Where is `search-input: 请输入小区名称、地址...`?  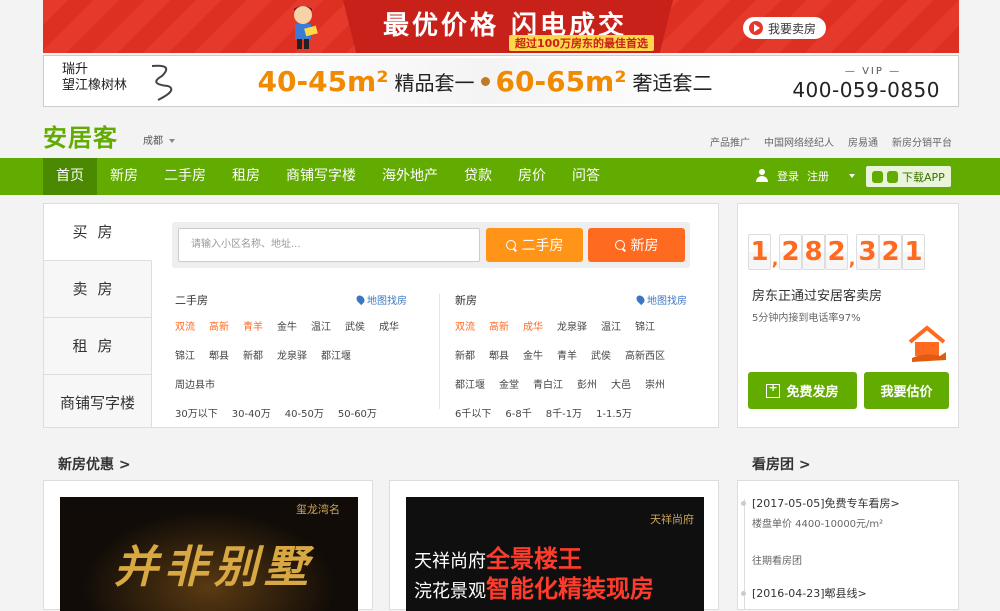
search-input: 请输入小区名称、地址... is located at coordinates (329, 245).